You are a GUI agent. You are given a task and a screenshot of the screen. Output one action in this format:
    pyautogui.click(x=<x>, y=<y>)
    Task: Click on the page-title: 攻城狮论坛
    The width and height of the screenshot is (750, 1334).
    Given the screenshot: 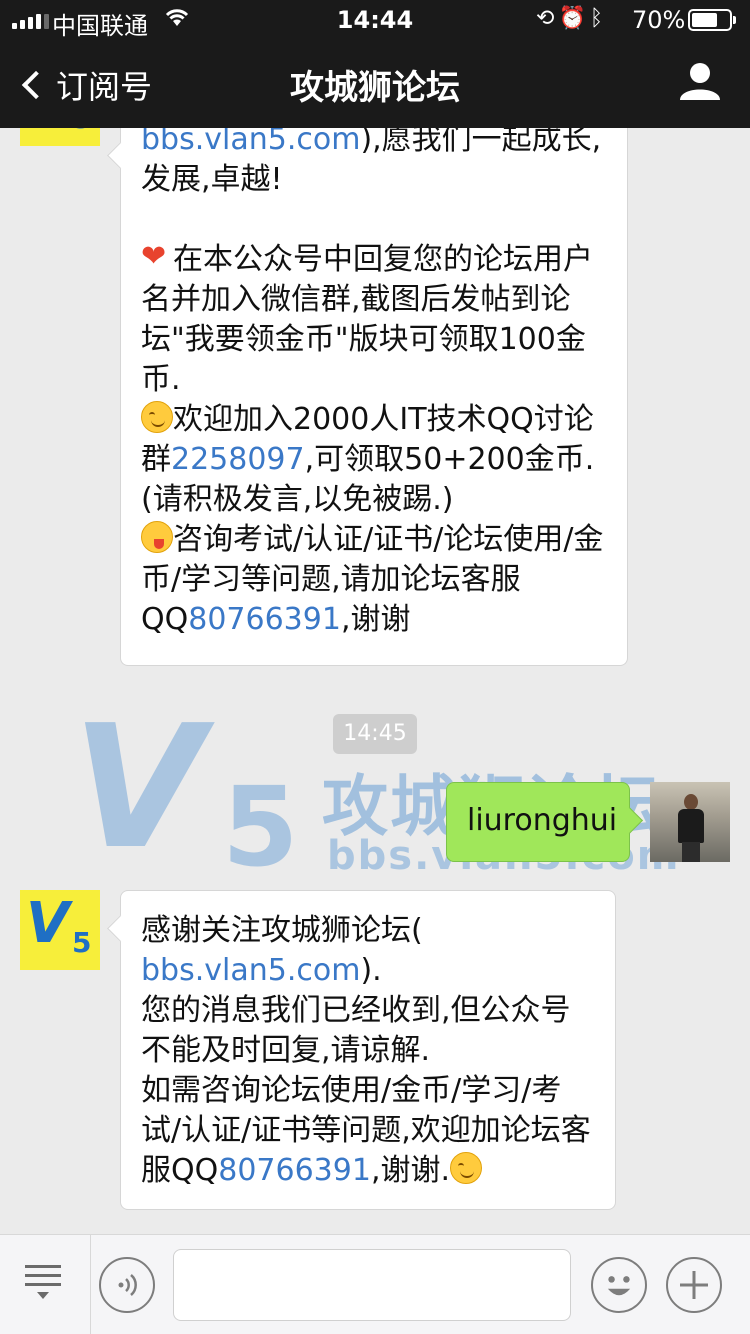 What is the action you would take?
    pyautogui.click(x=375, y=88)
    